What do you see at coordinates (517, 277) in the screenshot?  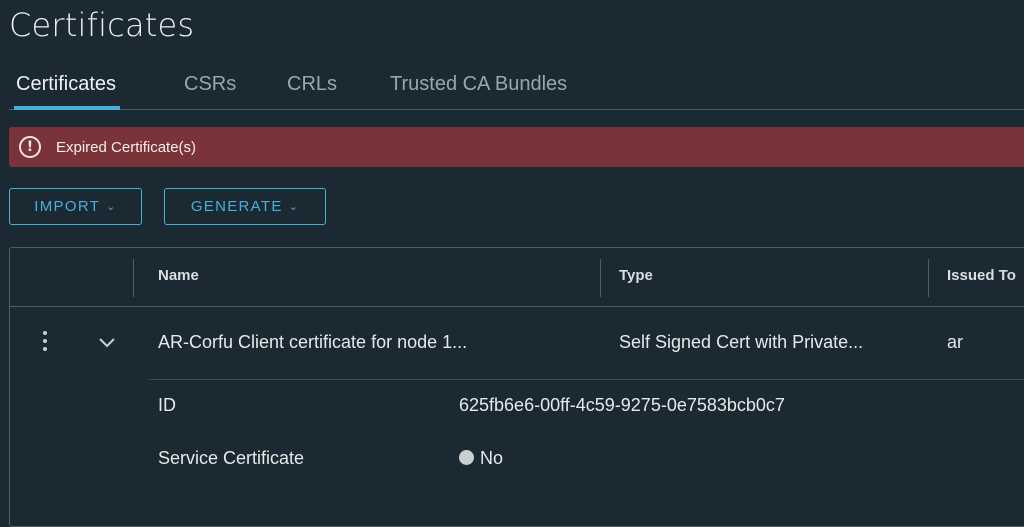 I see `datagrid-header: Name Type Issued To` at bounding box center [517, 277].